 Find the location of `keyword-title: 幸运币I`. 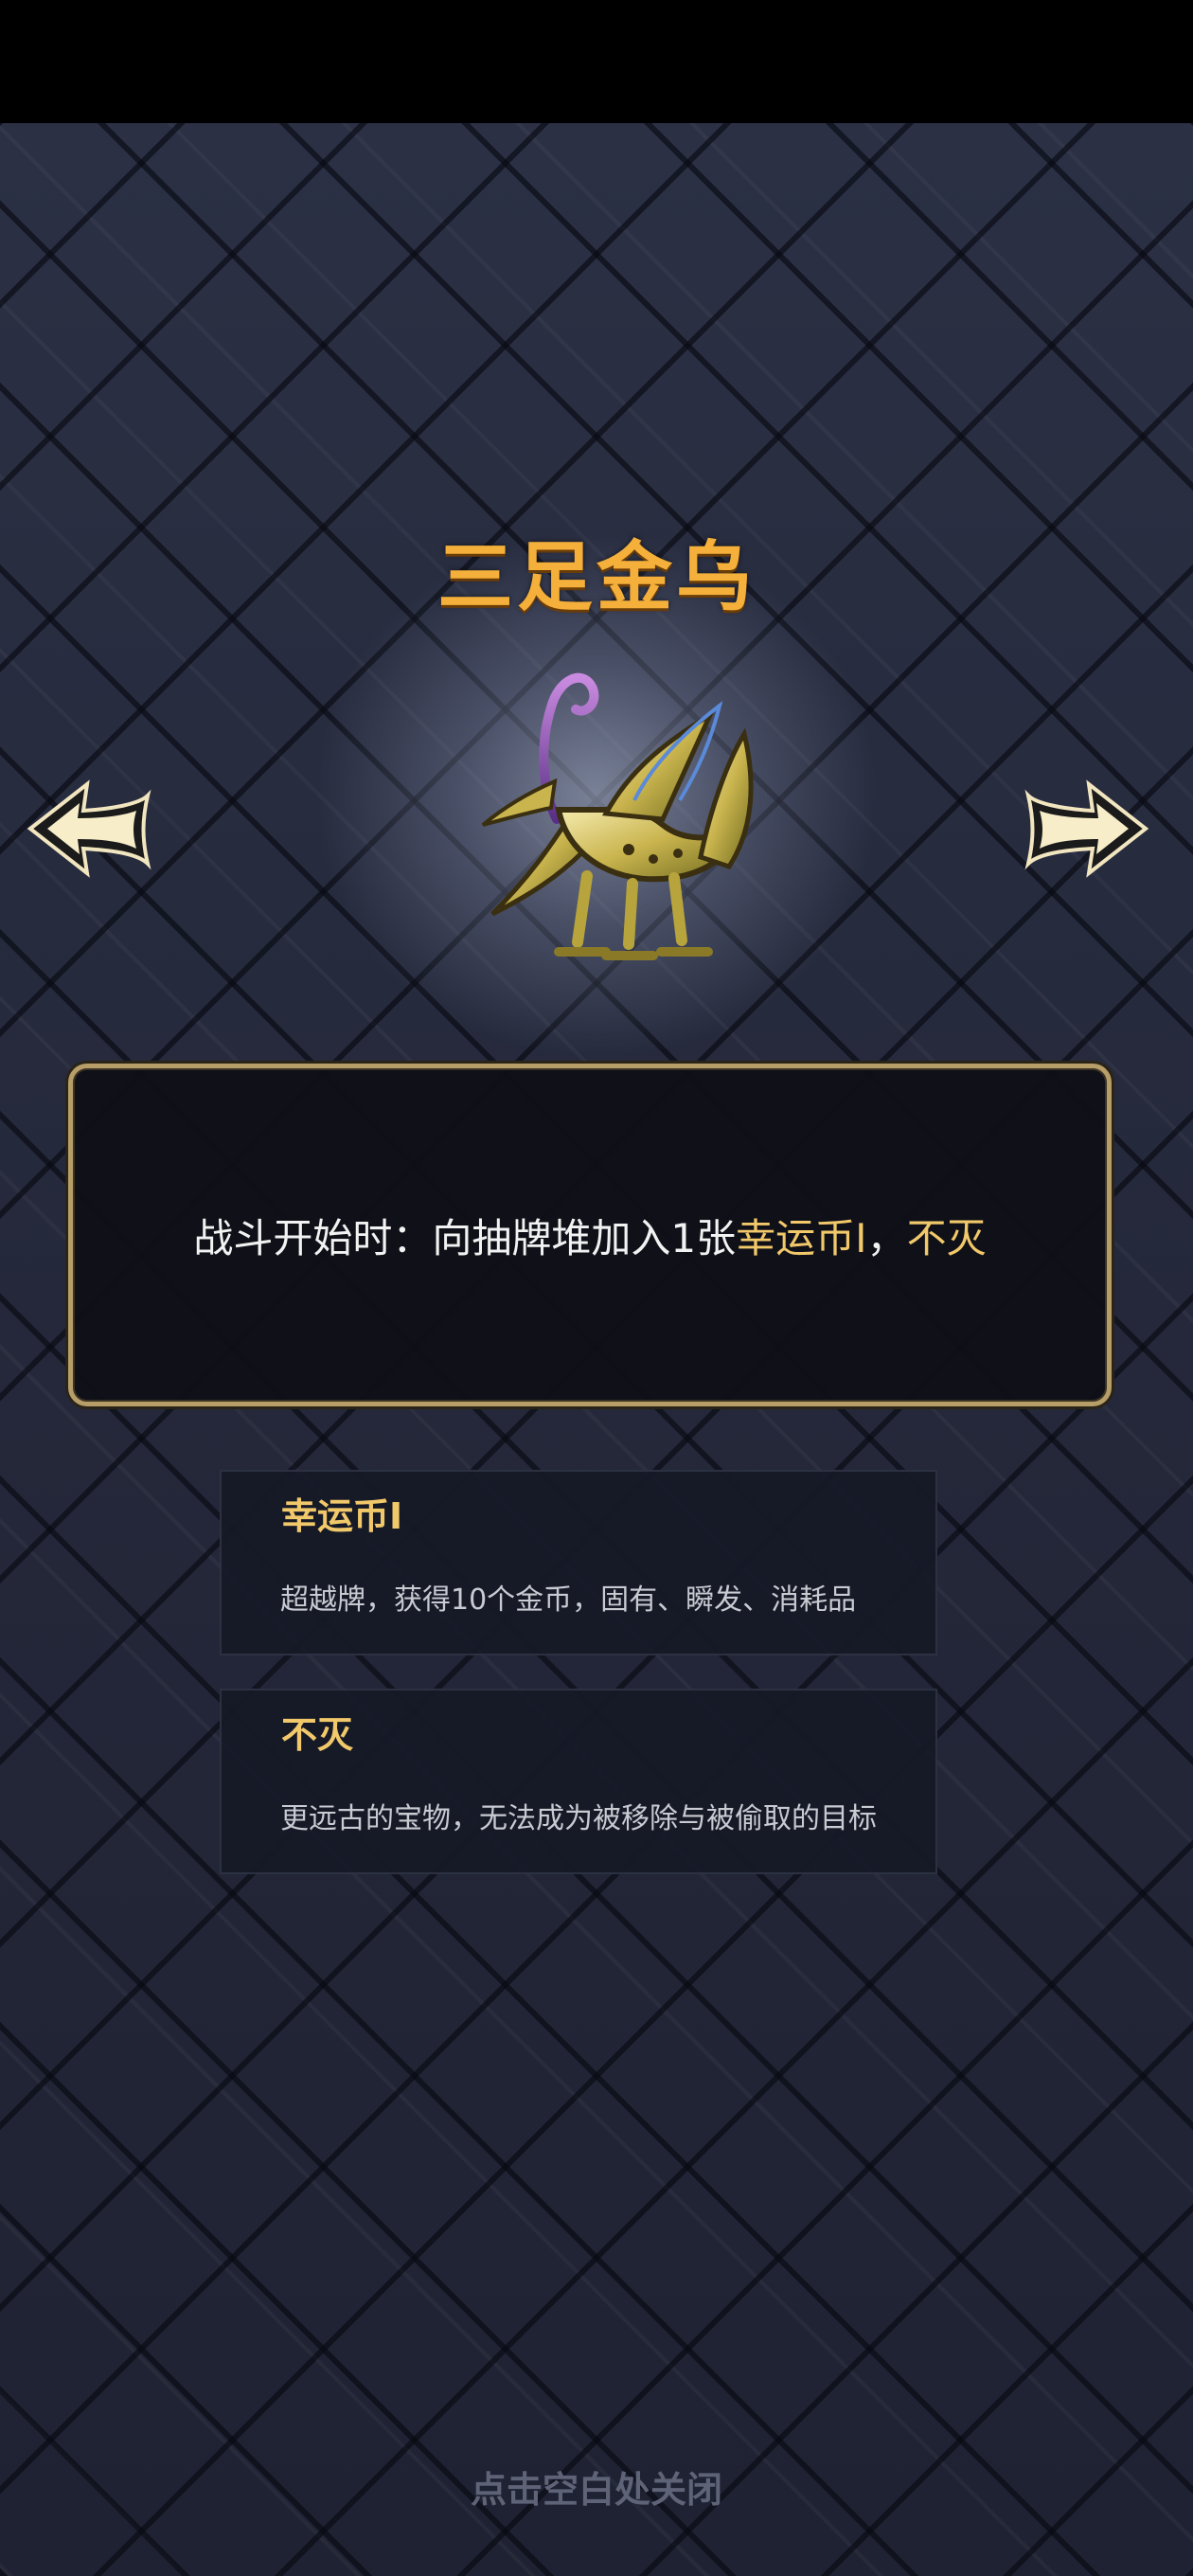

keyword-title: 幸运币I is located at coordinates (342, 1516).